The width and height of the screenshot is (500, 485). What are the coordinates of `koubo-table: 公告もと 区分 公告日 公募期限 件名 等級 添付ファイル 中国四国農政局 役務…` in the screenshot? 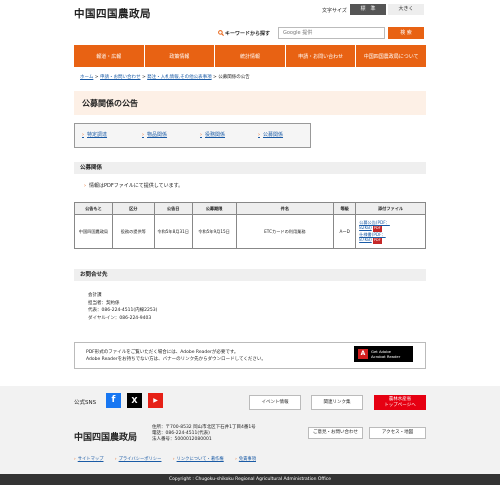 It's located at (250, 225).